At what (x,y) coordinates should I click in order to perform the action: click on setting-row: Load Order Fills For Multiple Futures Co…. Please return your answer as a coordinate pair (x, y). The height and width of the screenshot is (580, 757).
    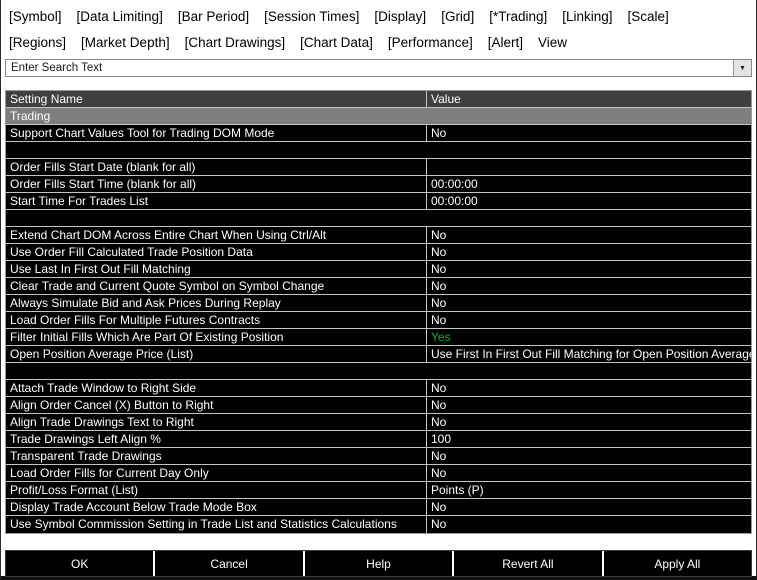
    Looking at the image, I should click on (378, 320).